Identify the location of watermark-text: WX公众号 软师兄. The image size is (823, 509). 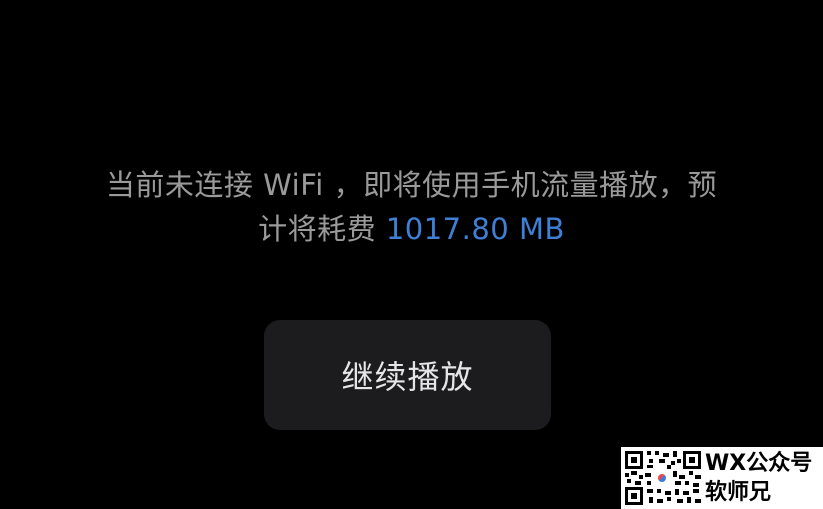
(758, 478).